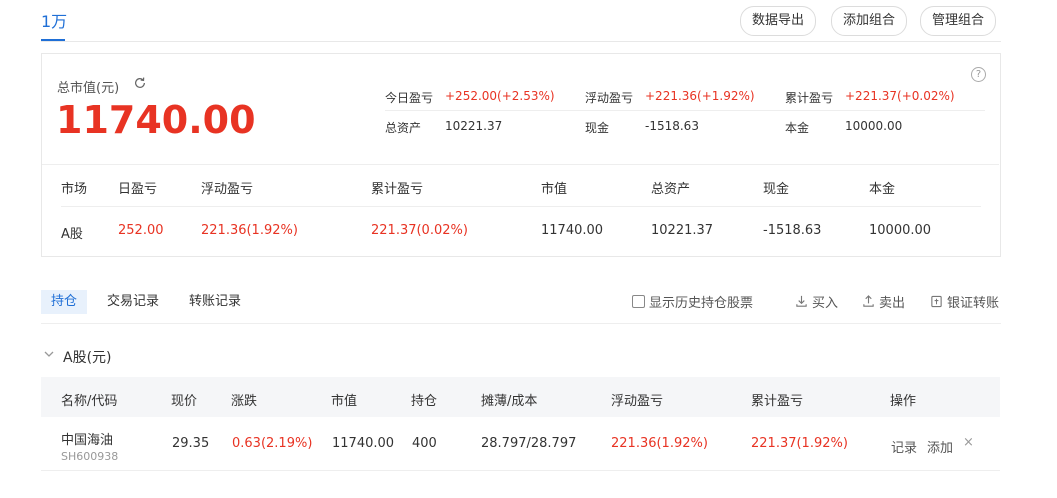  What do you see at coordinates (958, 21) in the screenshot?
I see `manage-group-button: 管理组合` at bounding box center [958, 21].